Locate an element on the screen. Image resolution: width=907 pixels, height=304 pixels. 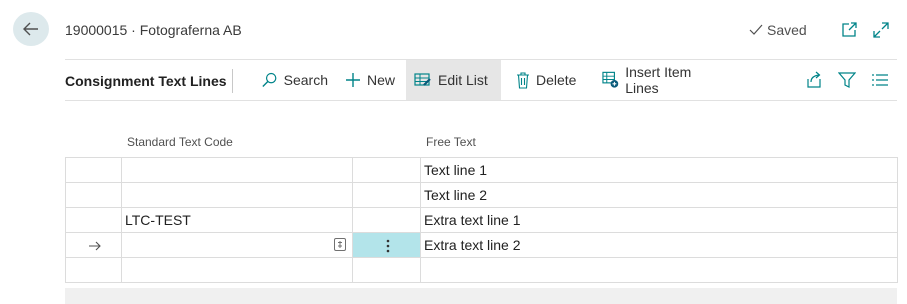
arrow-left-icon is located at coordinates (30, 29).